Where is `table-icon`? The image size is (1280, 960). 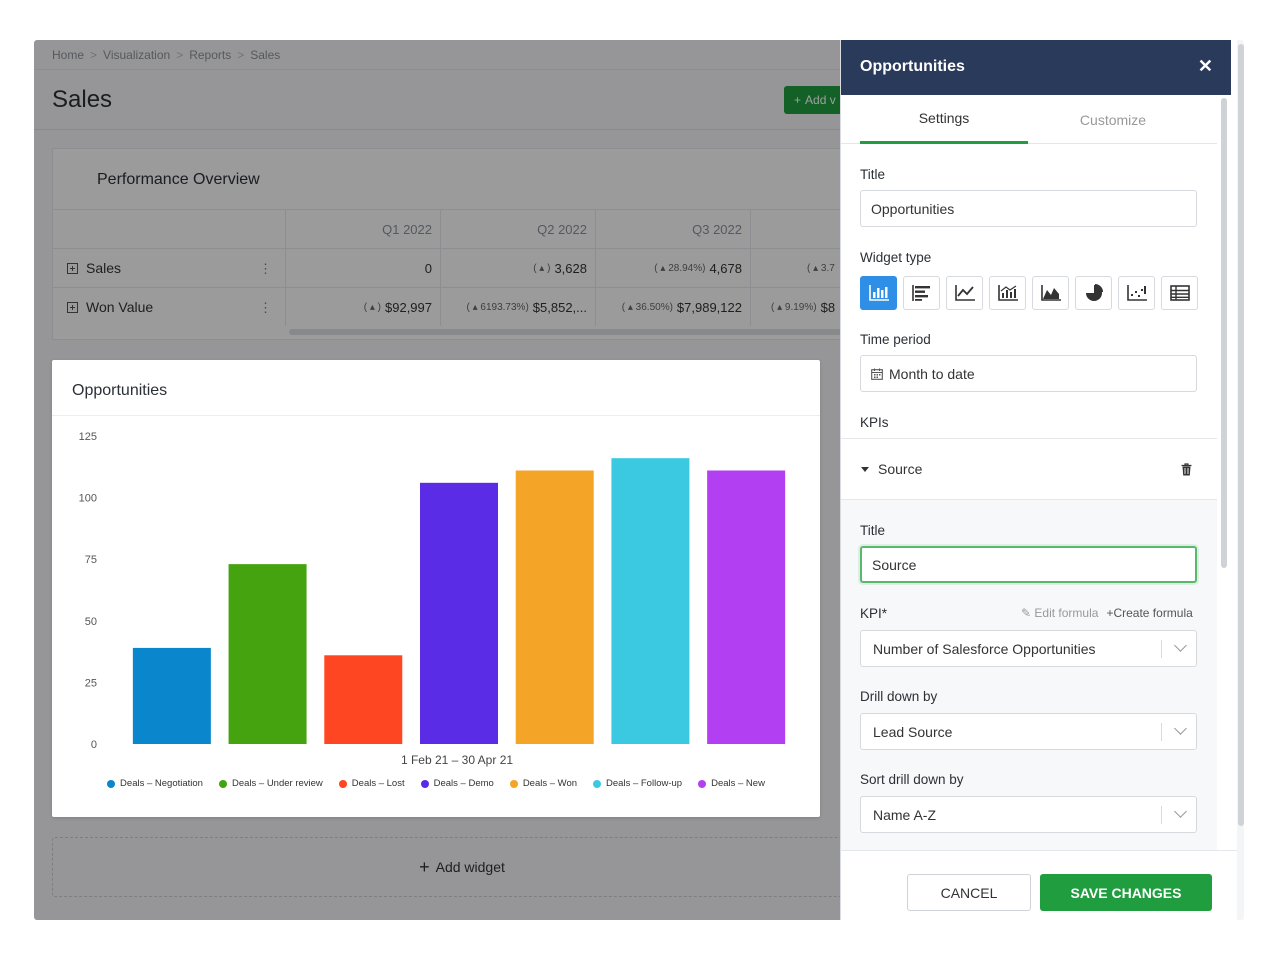
table-icon is located at coordinates (1179, 293).